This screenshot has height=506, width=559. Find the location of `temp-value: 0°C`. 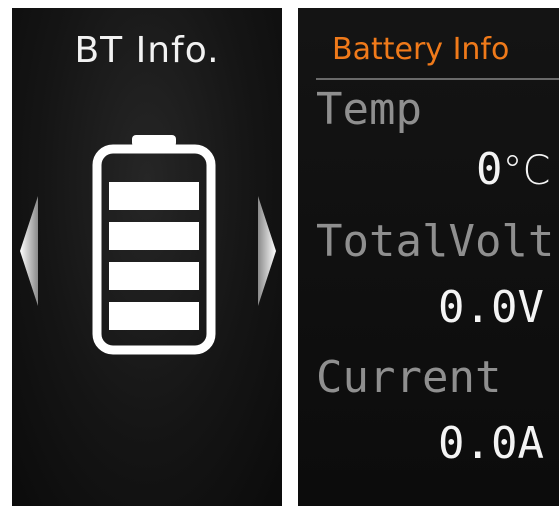

temp-value: 0°C is located at coordinates (513, 169).